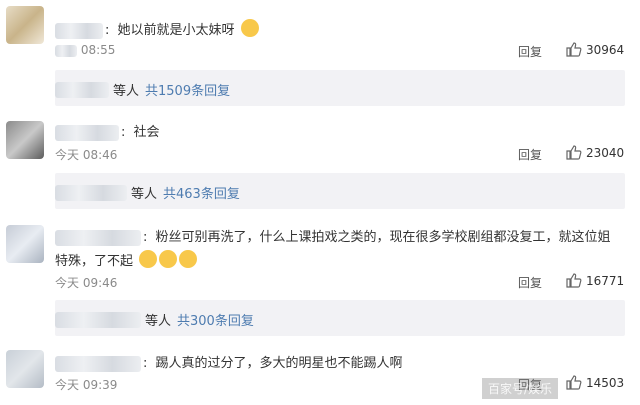  Describe the element at coordinates (605, 382) in the screenshot. I see `like-count: 14503` at that location.